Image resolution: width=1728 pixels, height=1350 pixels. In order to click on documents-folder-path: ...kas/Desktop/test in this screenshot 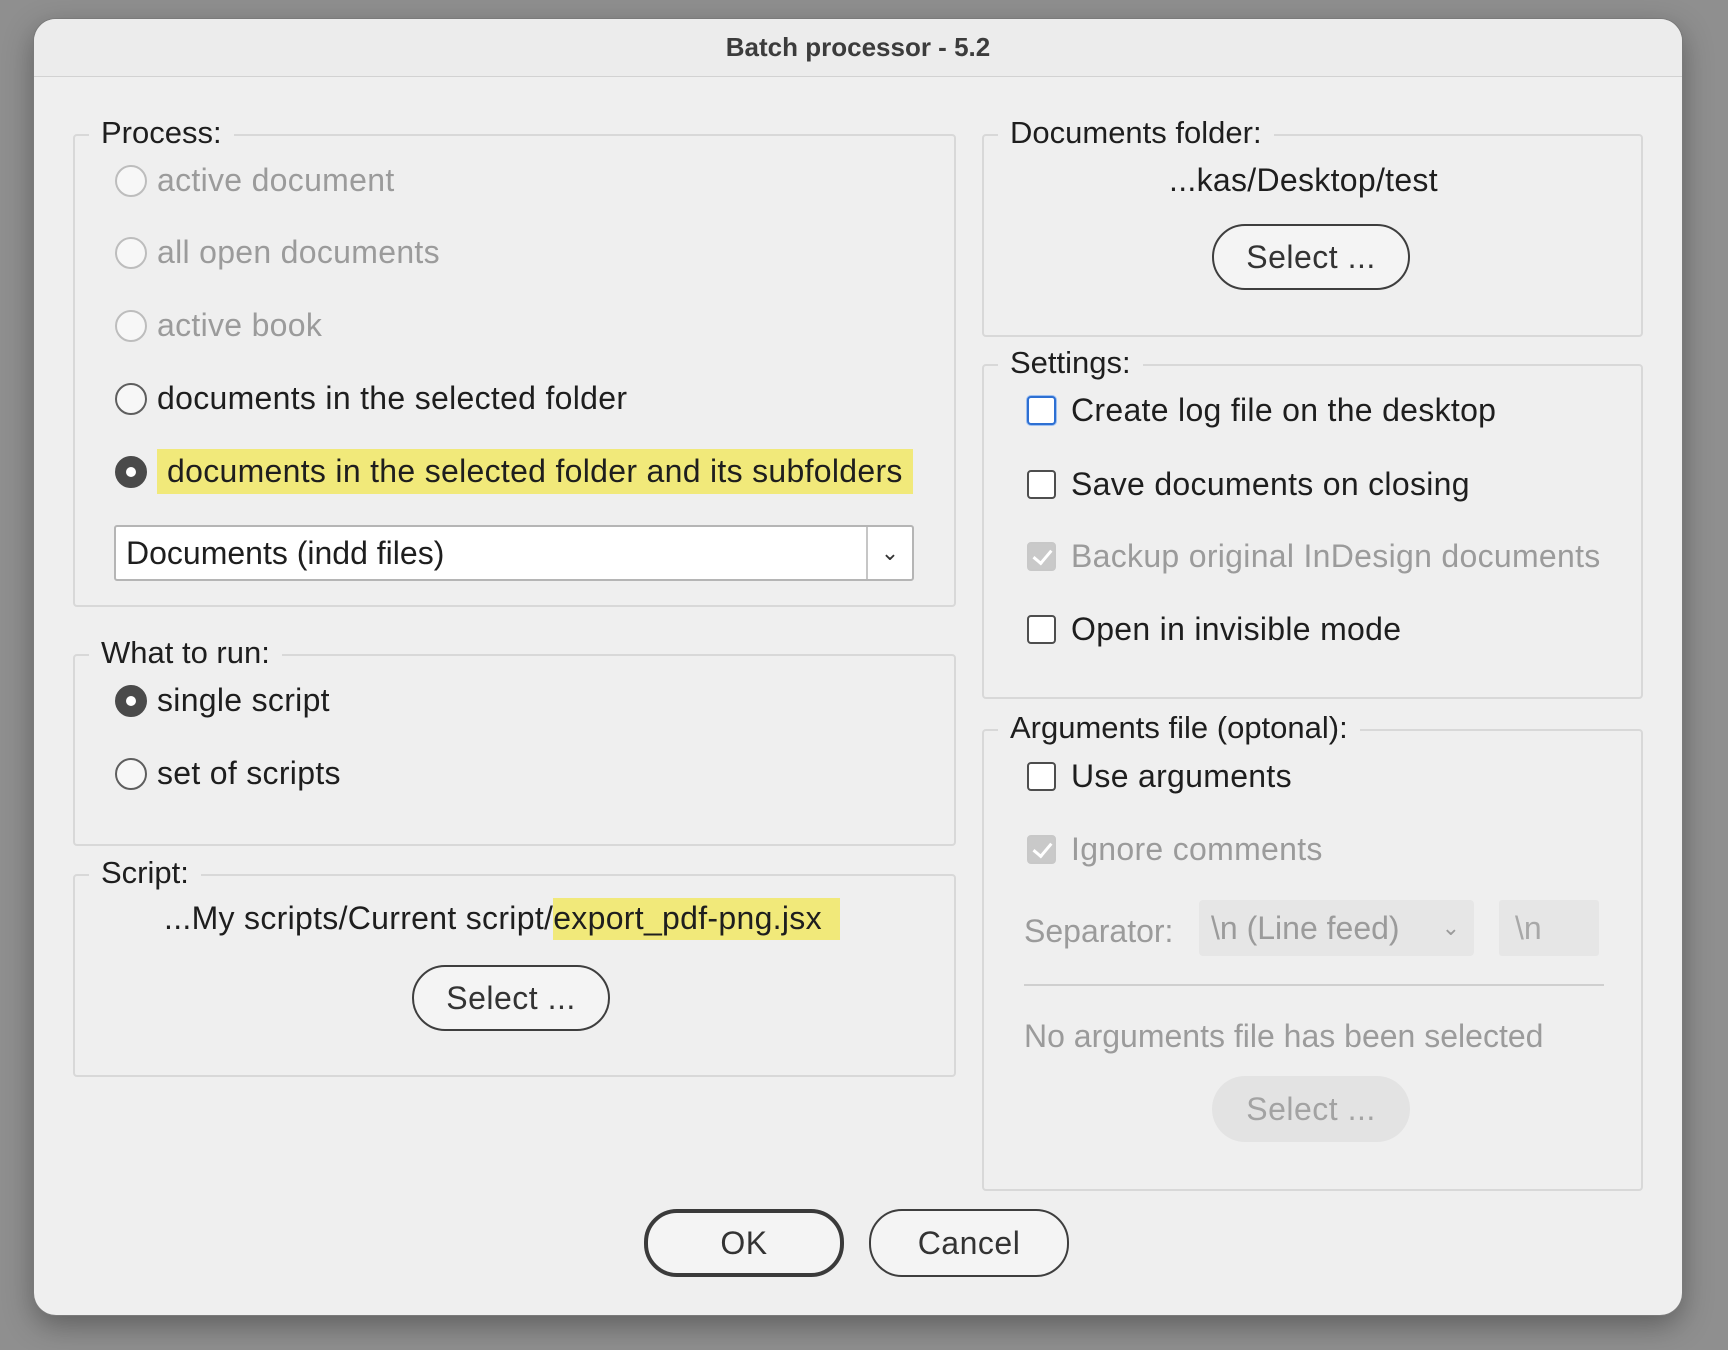, I will do `click(1303, 180)`.